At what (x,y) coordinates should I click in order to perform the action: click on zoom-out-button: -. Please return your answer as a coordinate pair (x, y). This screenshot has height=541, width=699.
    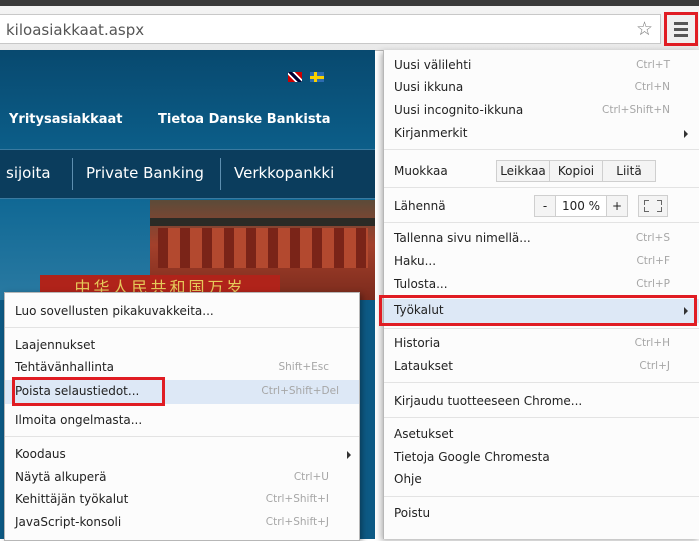
    Looking at the image, I should click on (545, 206).